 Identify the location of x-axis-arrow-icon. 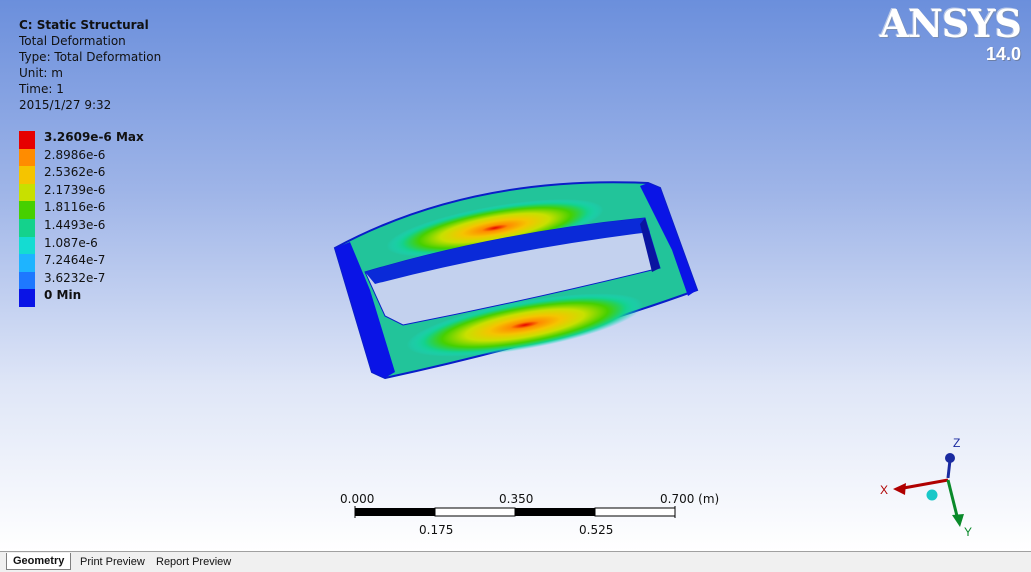
(899, 489).